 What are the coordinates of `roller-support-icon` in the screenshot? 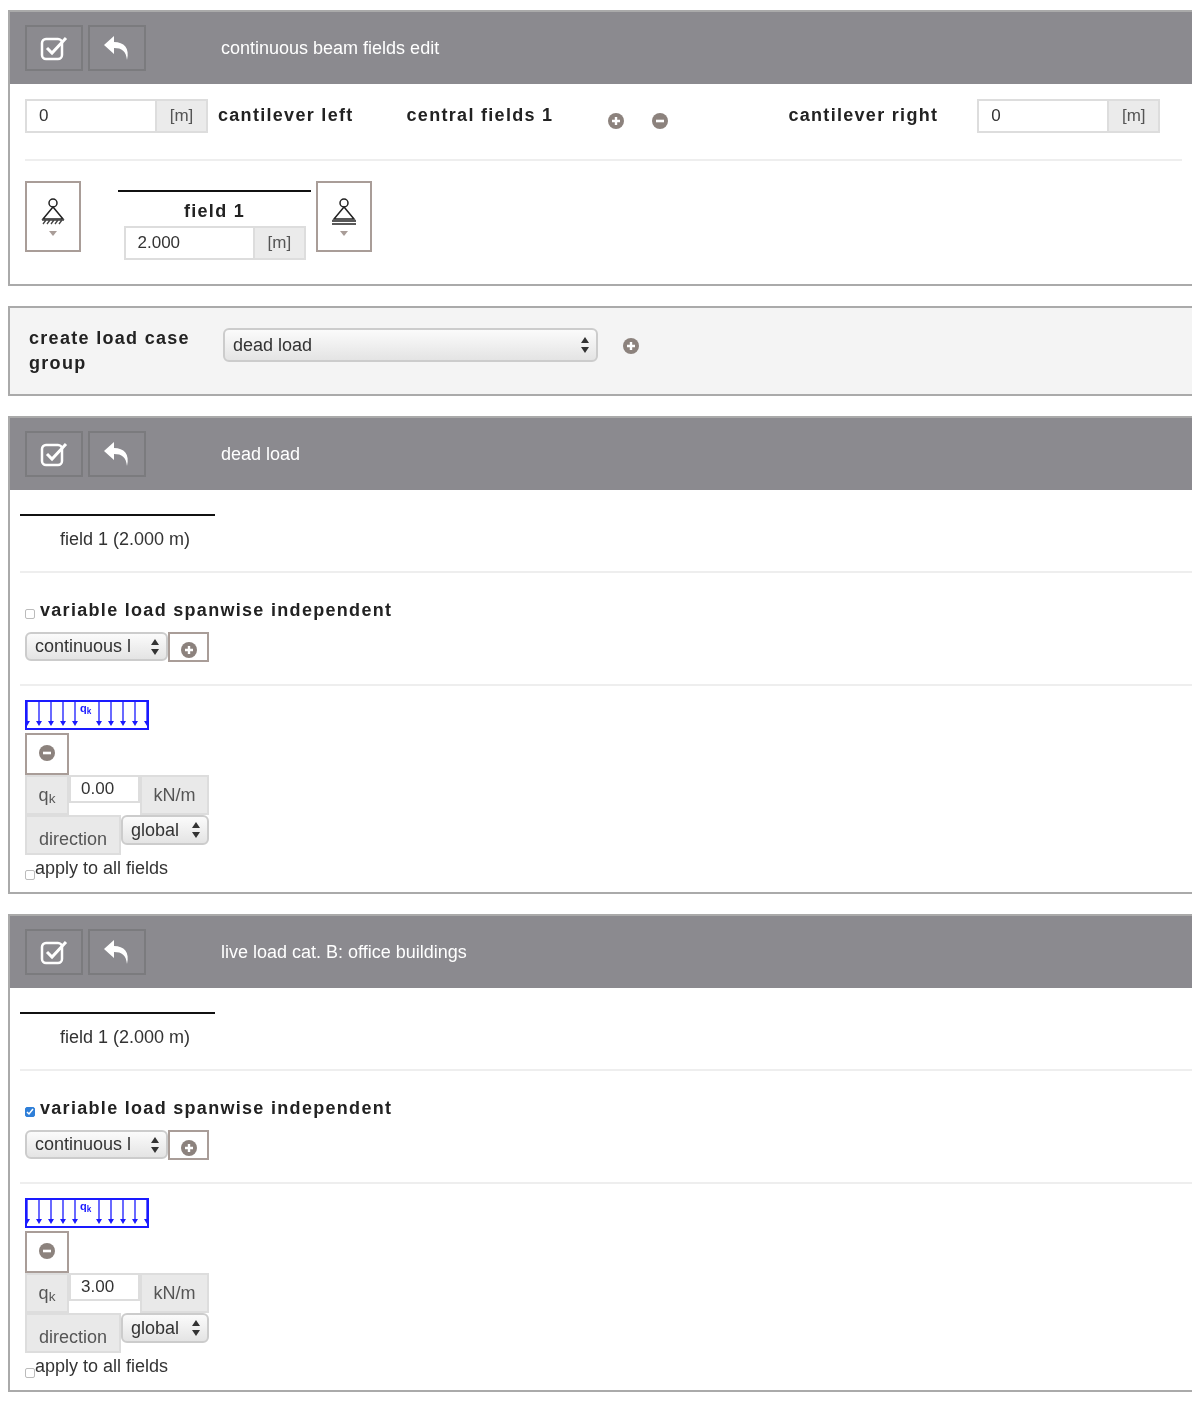 It's located at (344, 211).